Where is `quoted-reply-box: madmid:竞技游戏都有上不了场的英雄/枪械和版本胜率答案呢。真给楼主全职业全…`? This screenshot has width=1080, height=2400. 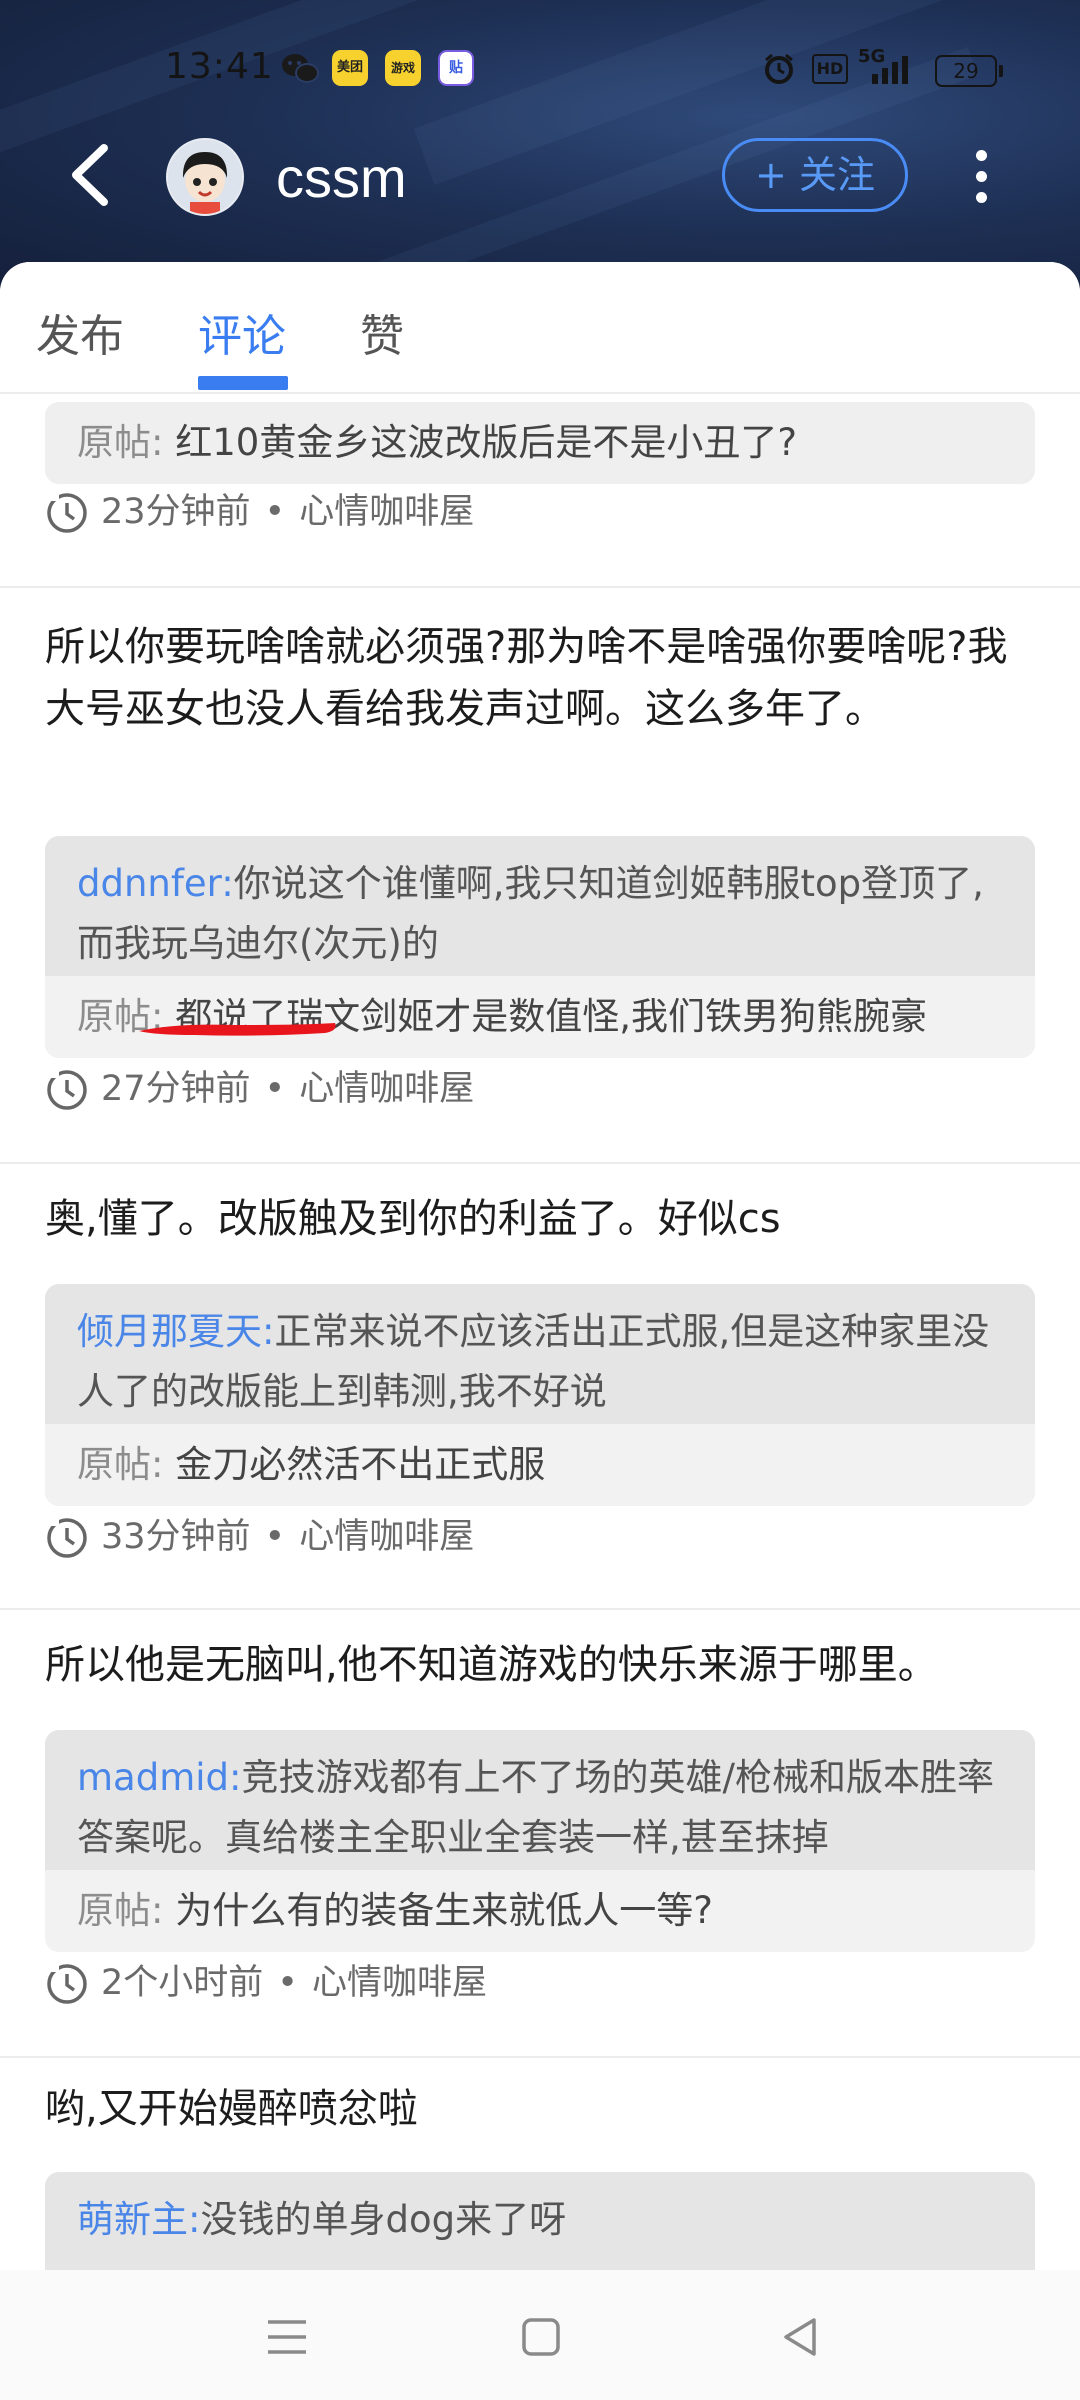
quoted-reply-box: madmid:竞技游戏都有上不了场的英雄/枪械和版本胜率答案呢。真给楼主全职业全… is located at coordinates (540, 1841).